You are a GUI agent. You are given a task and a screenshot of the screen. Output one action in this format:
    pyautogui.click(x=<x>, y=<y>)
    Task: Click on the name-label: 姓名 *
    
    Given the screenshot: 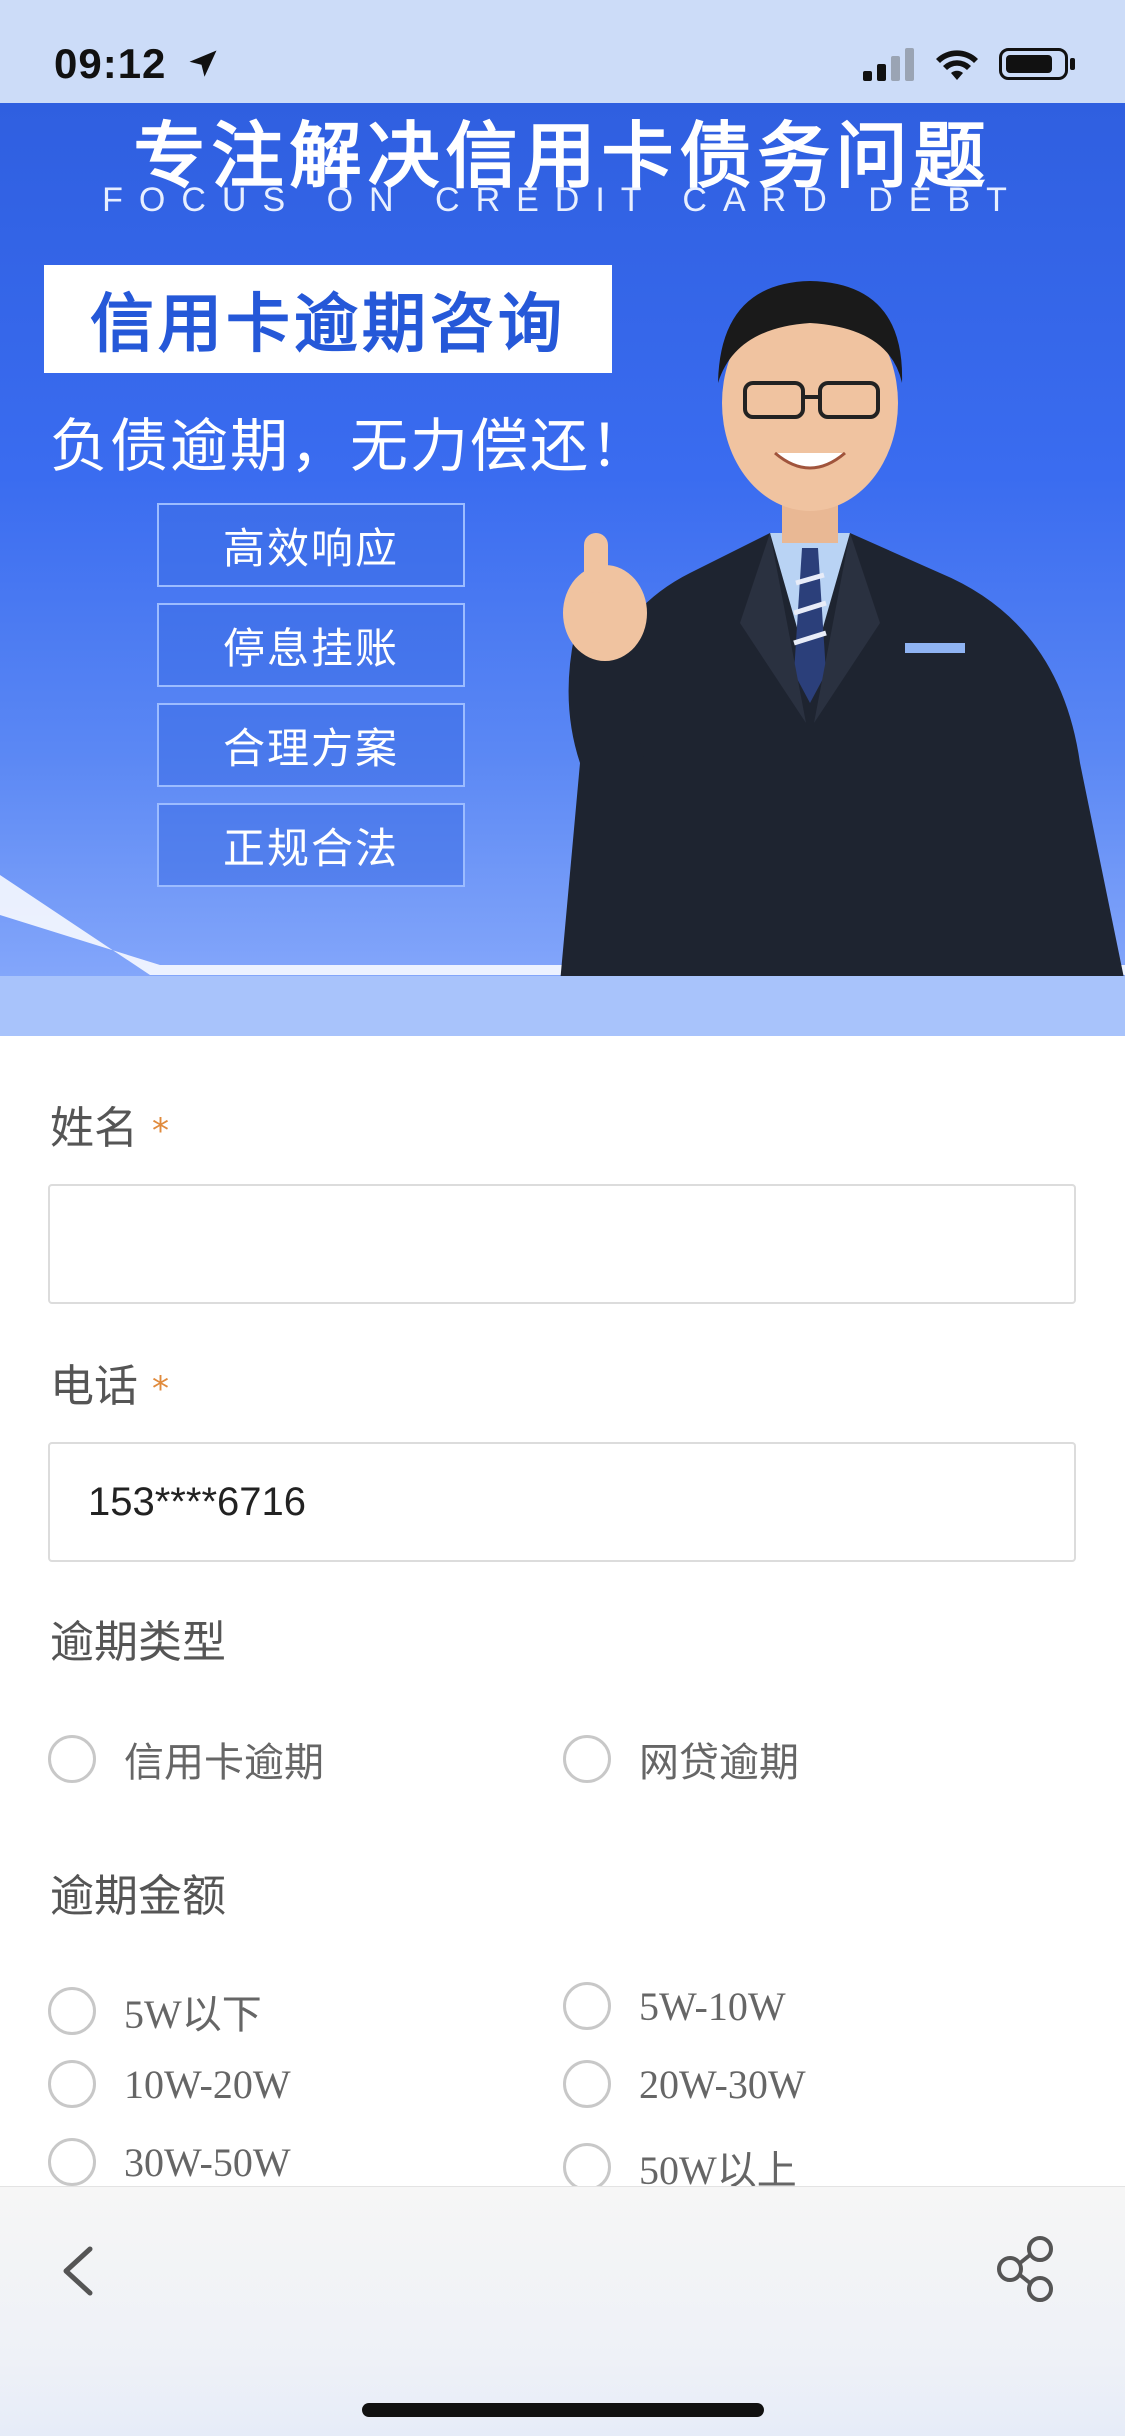 What is the action you would take?
    pyautogui.click(x=109, y=1124)
    